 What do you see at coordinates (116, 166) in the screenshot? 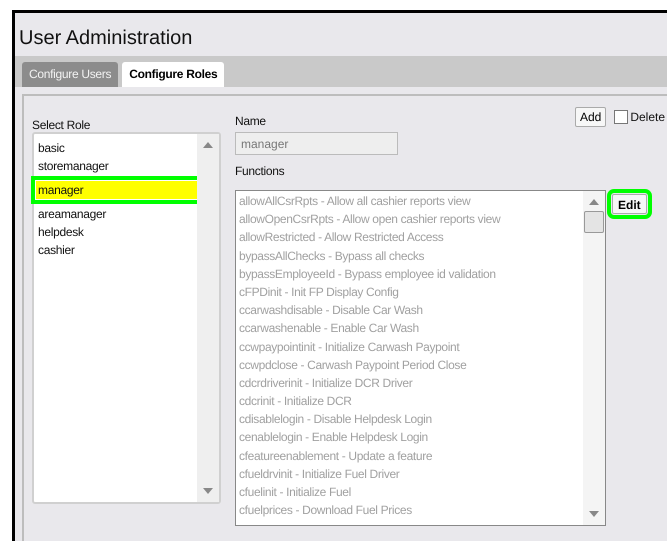
I see `role-item: storemanager` at bounding box center [116, 166].